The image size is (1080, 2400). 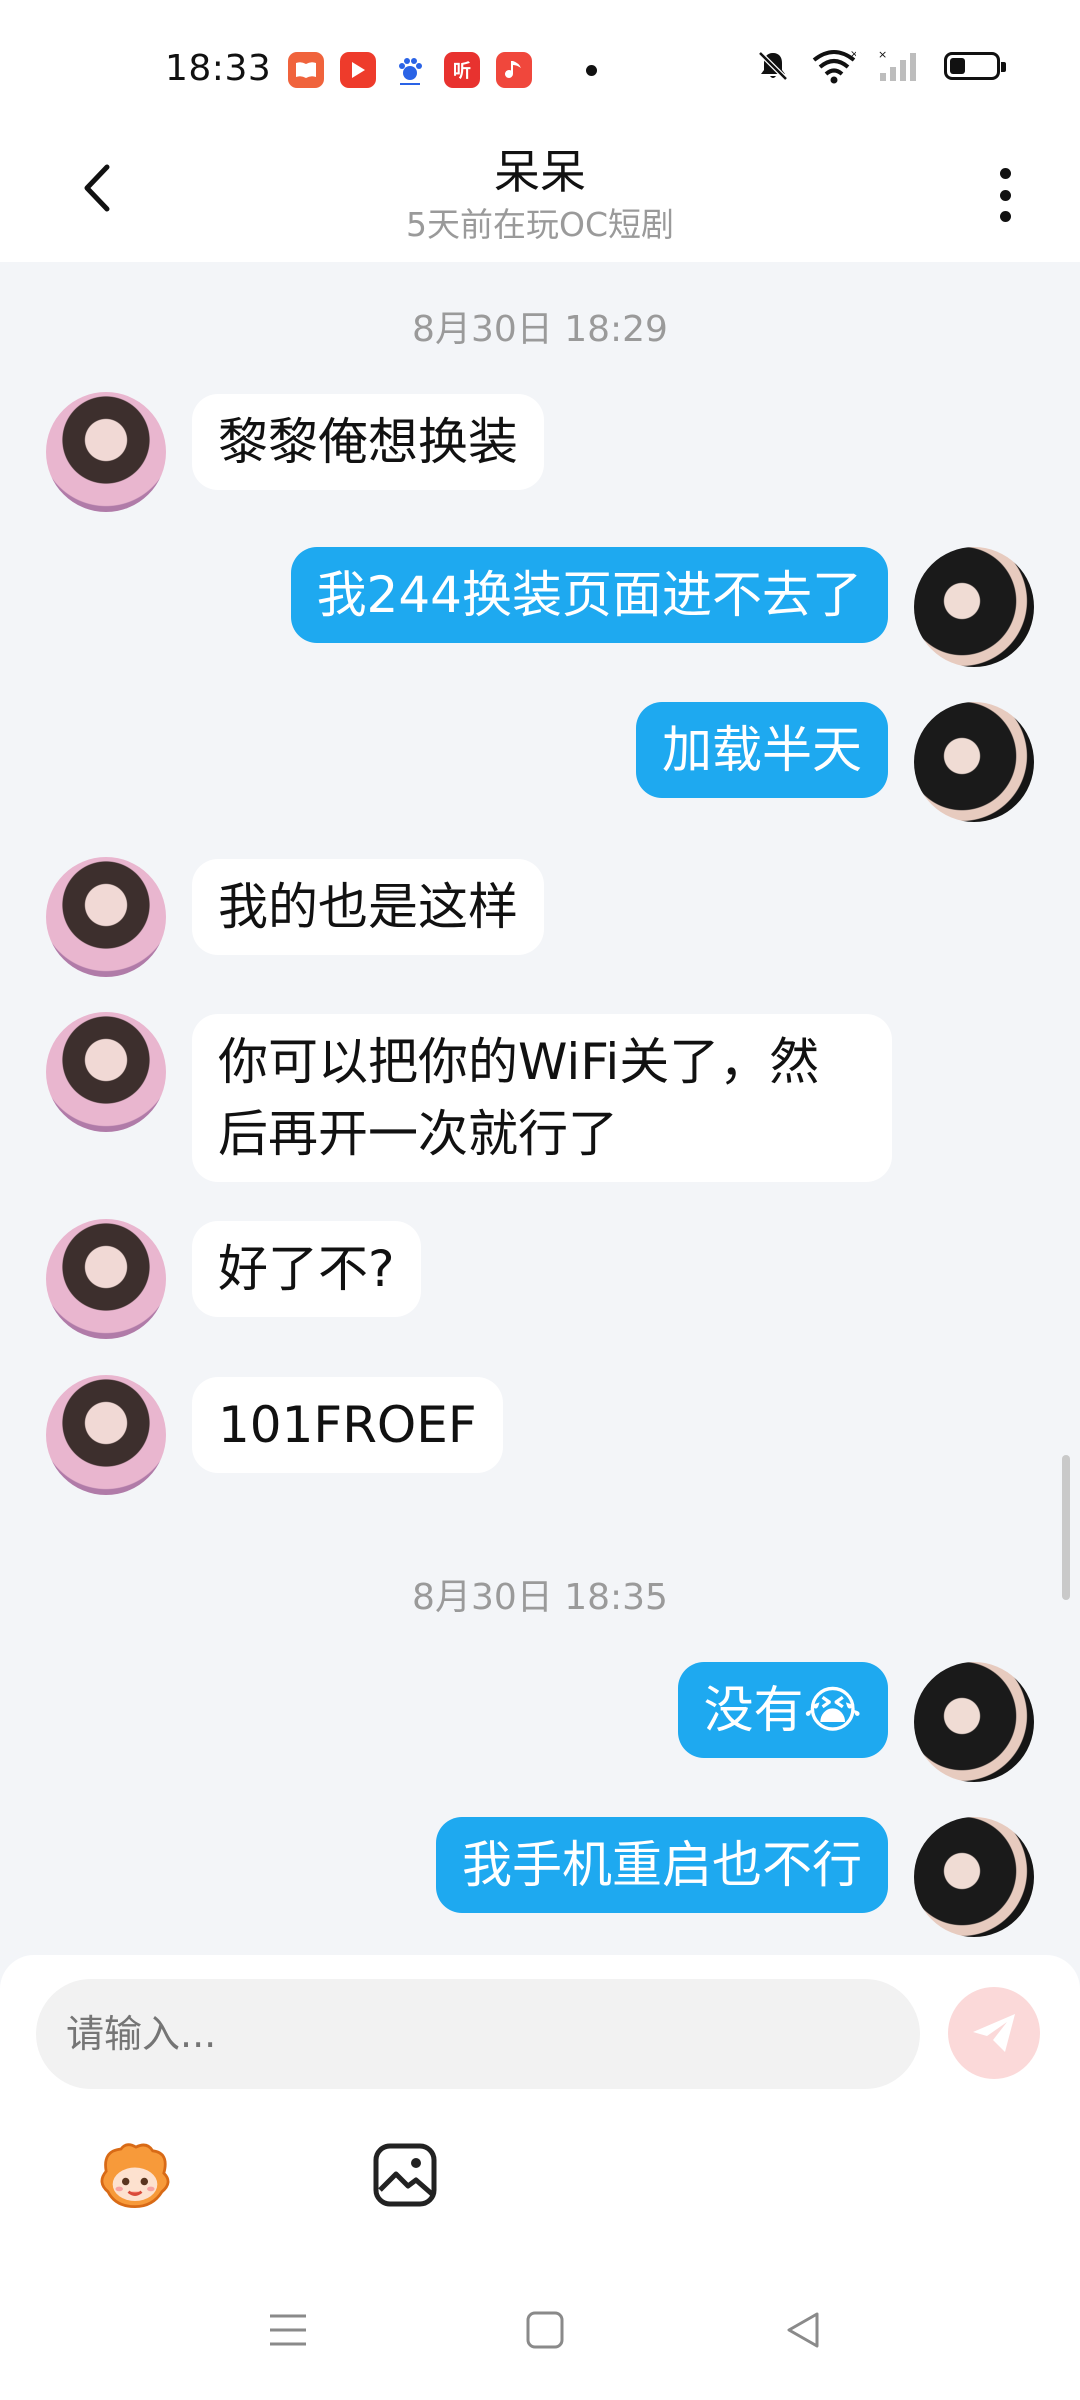 I want to click on scrollbar-thumb, so click(x=1066, y=1527).